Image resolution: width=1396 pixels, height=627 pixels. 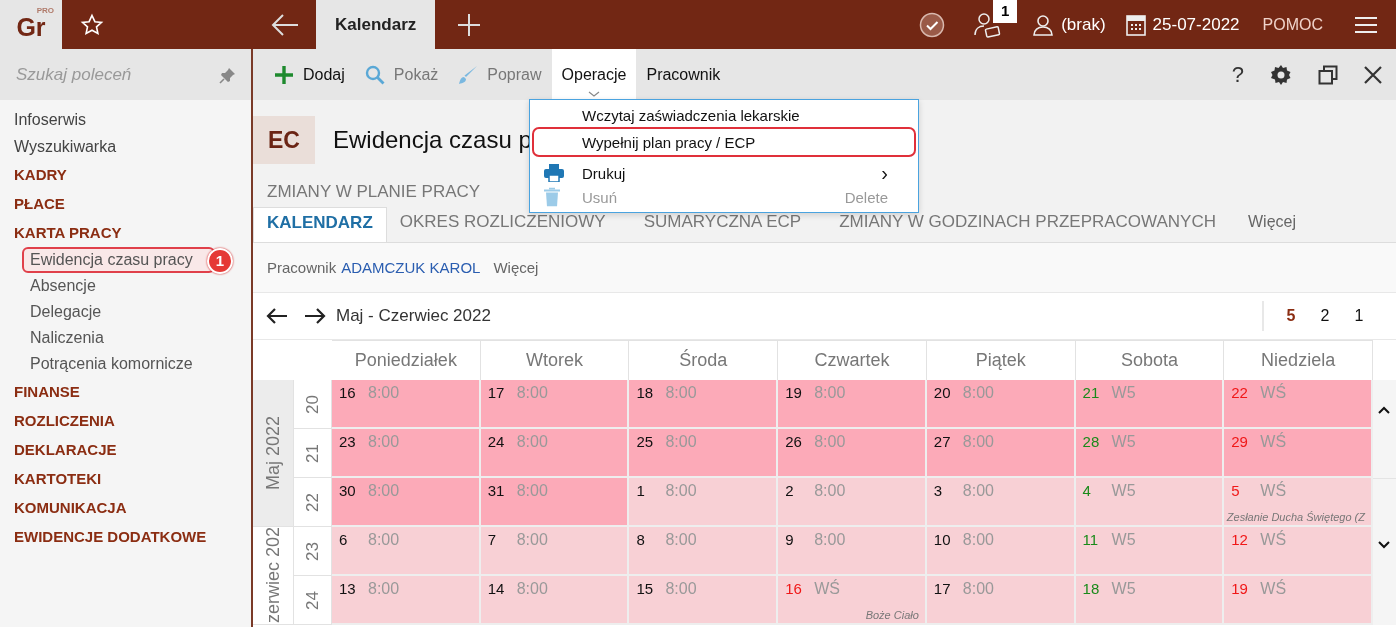 I want to click on day-cell: 9 8:00, so click(x=852, y=551).